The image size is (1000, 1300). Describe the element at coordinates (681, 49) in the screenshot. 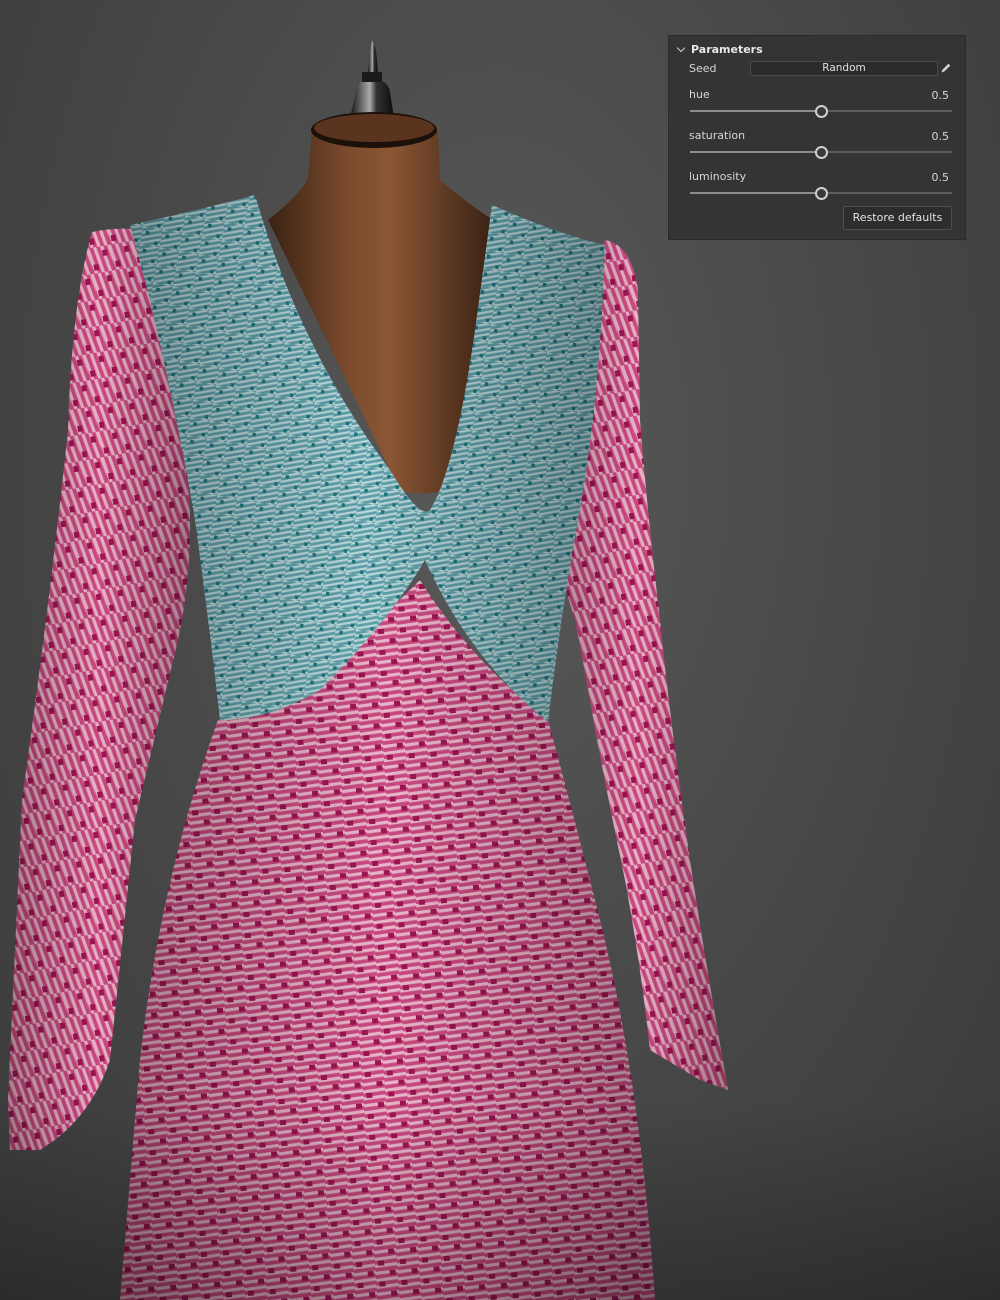

I see `chevron-down-icon` at that location.